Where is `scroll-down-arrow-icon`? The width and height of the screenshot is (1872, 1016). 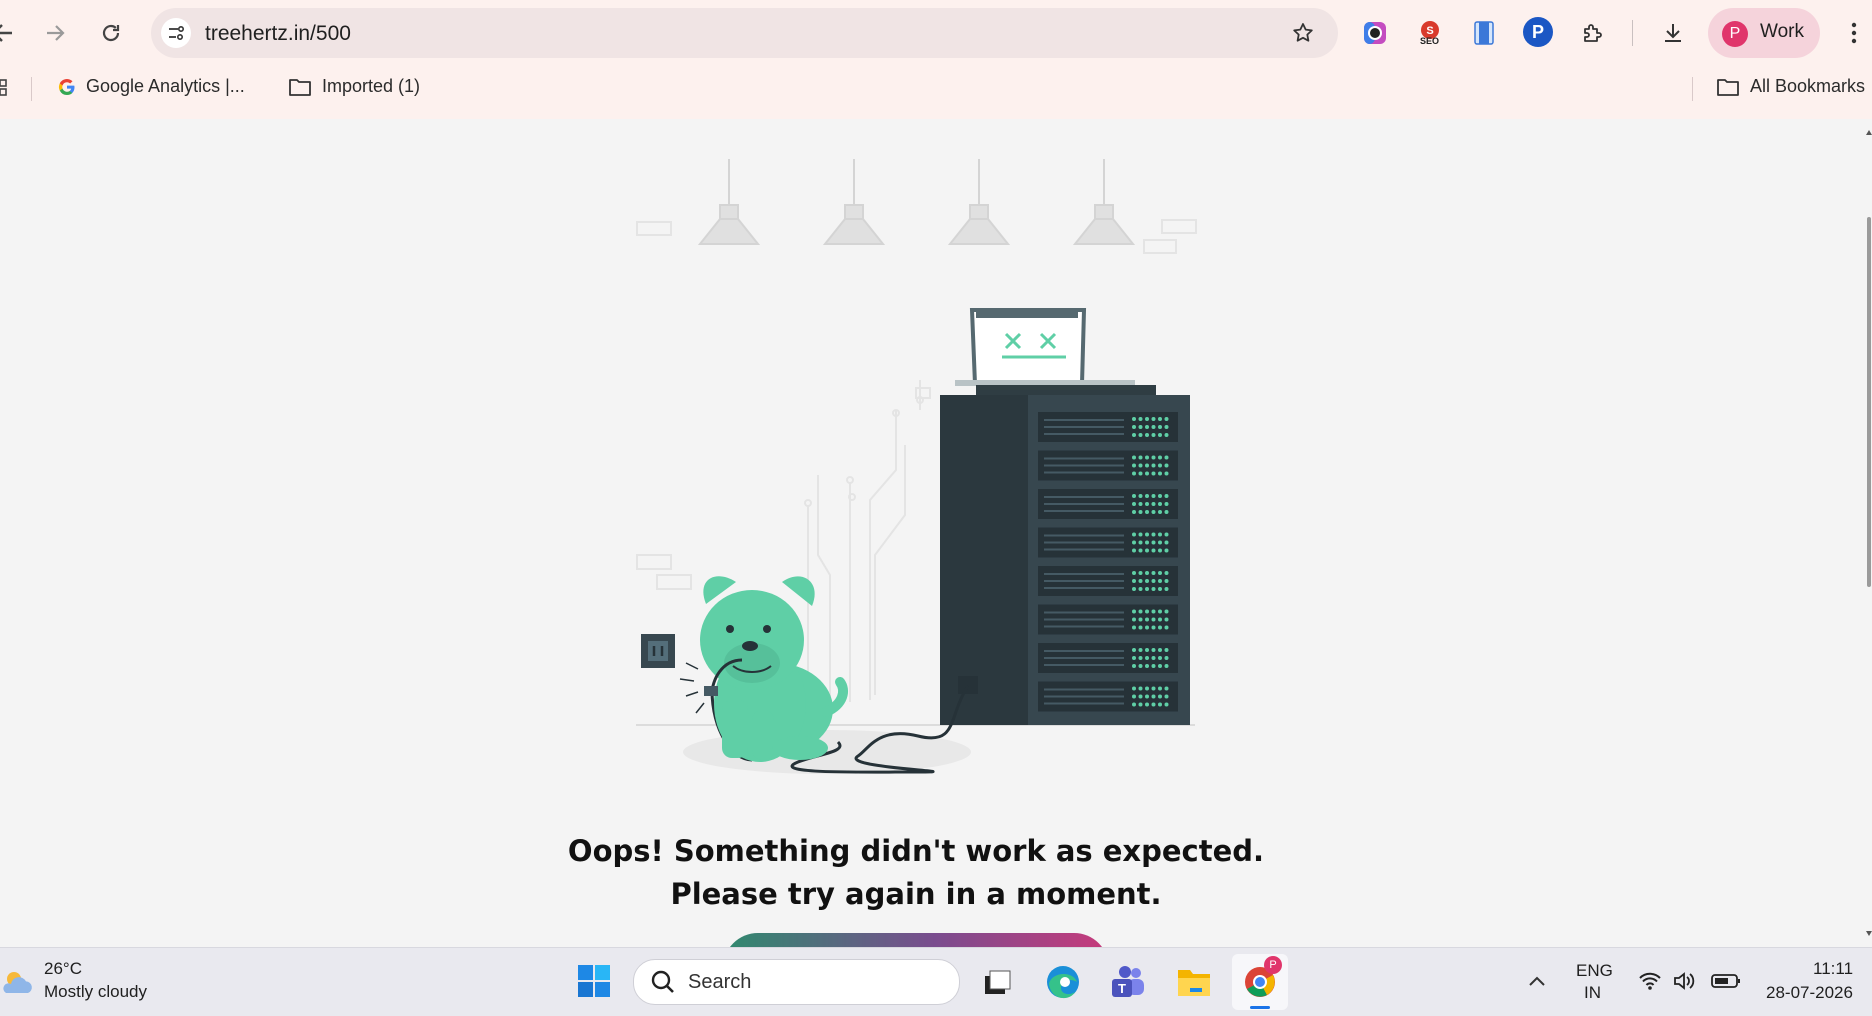
scroll-down-arrow-icon is located at coordinates (1869, 933).